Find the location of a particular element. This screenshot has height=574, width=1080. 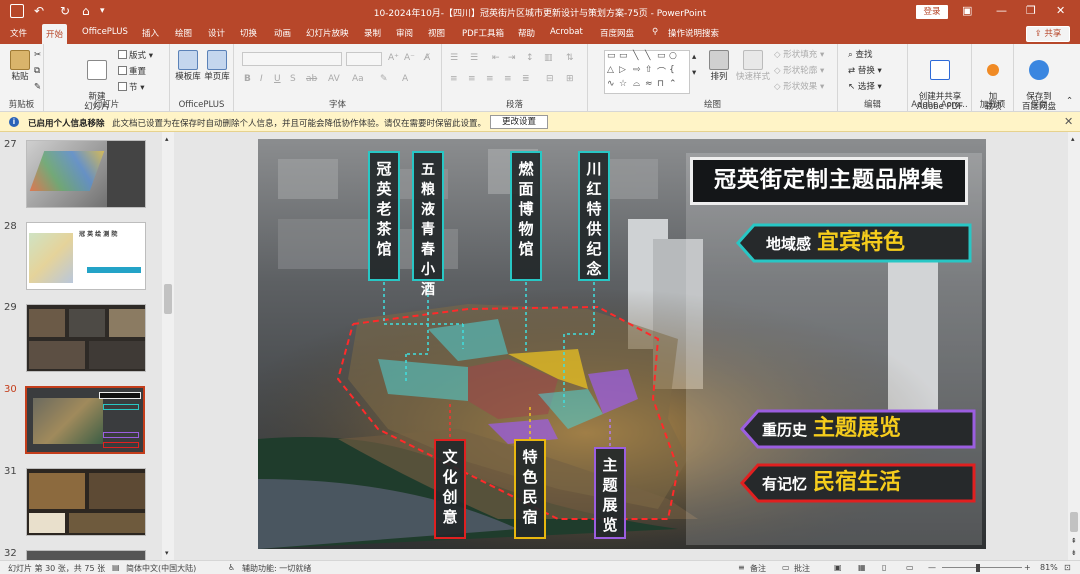

distributed-icon: ≣ is located at coordinates (526, 79).